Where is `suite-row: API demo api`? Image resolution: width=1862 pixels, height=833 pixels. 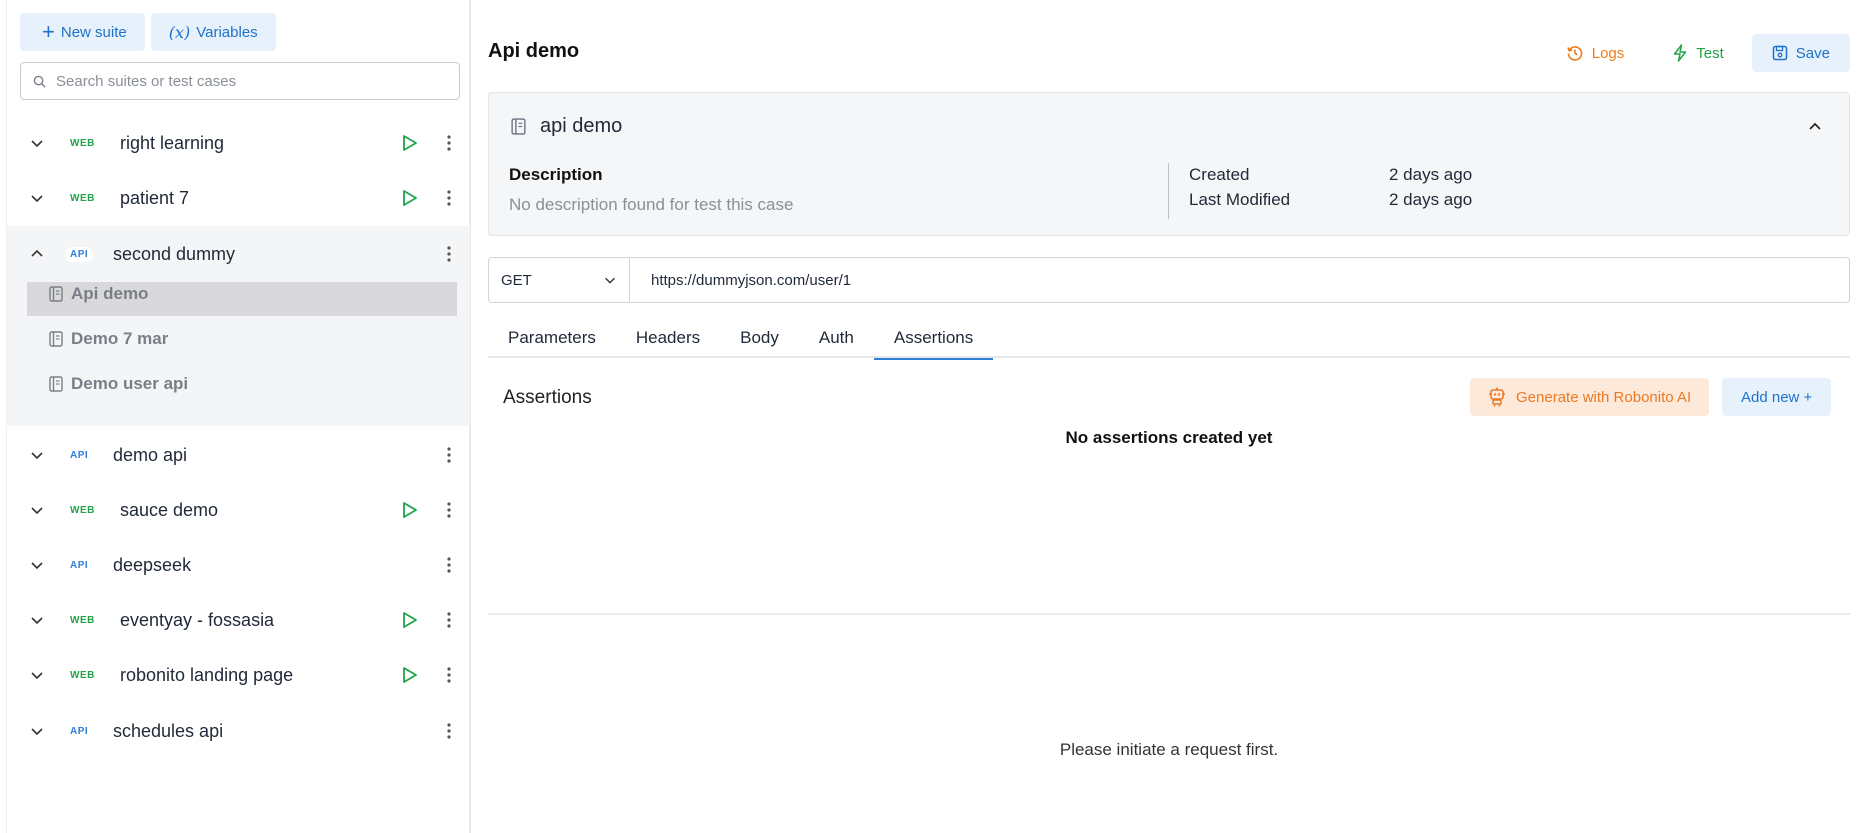
suite-row: API demo api is located at coordinates (238, 455).